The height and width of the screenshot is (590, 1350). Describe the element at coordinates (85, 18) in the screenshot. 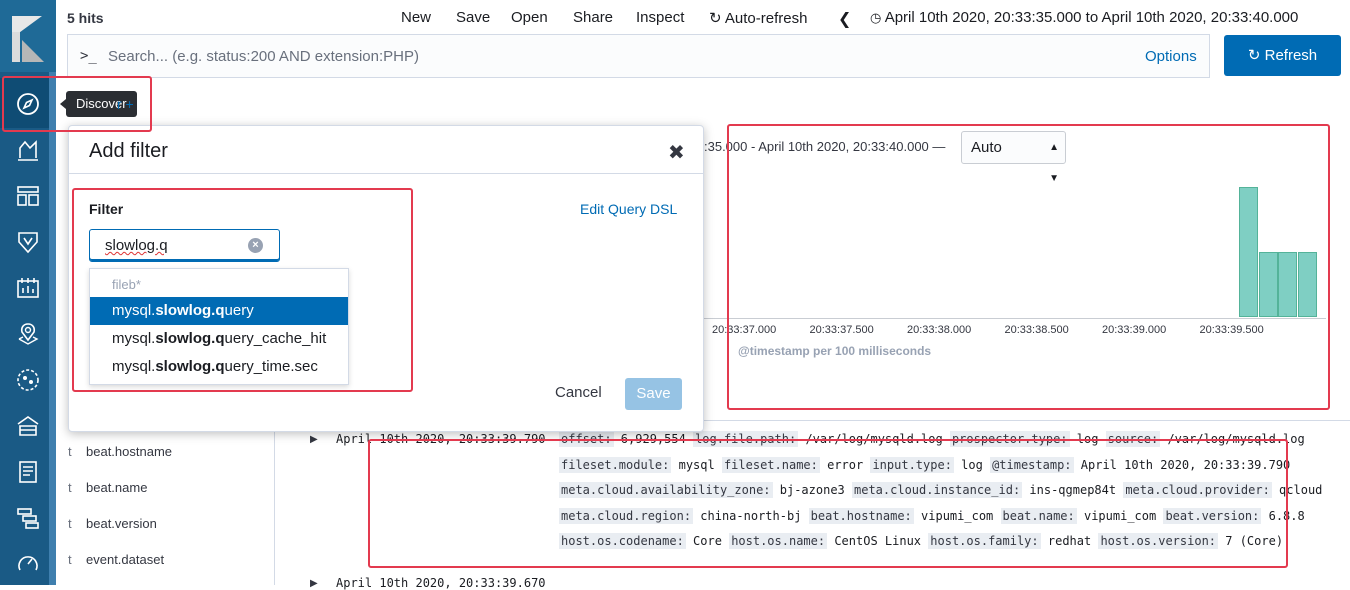

I see `hits-count: 5 hits` at that location.